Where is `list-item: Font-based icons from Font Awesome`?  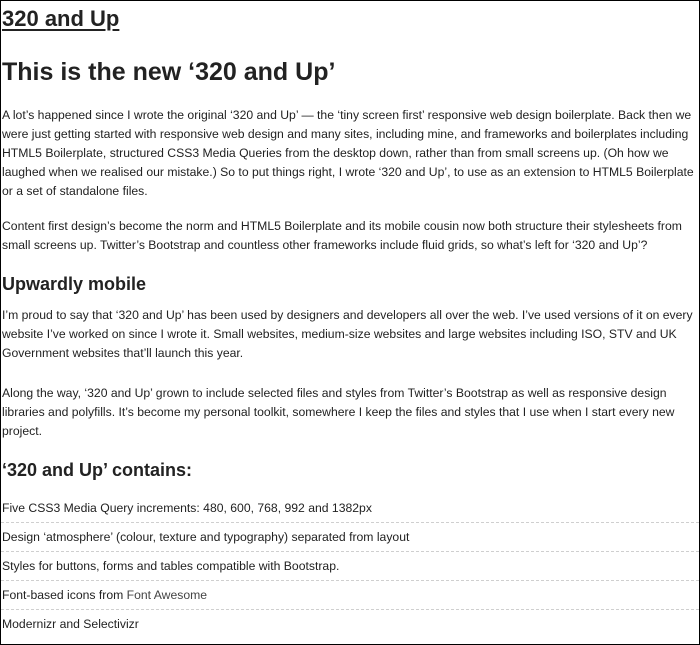
list-item: Font-based icons from Font Awesome is located at coordinates (350, 595).